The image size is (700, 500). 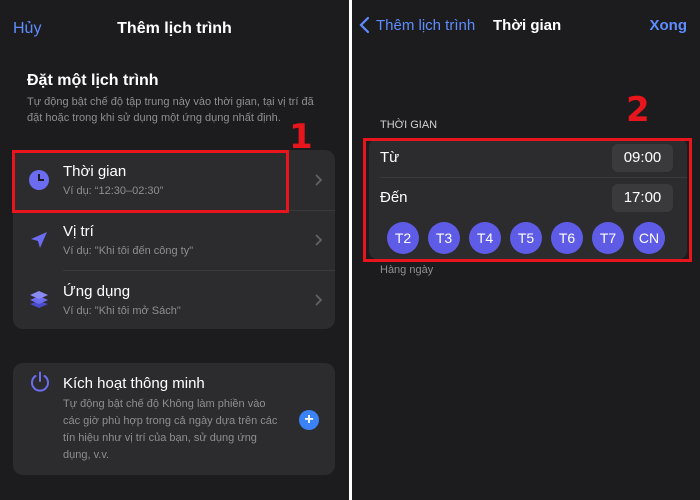 What do you see at coordinates (309, 420) in the screenshot?
I see `add-button: +` at bounding box center [309, 420].